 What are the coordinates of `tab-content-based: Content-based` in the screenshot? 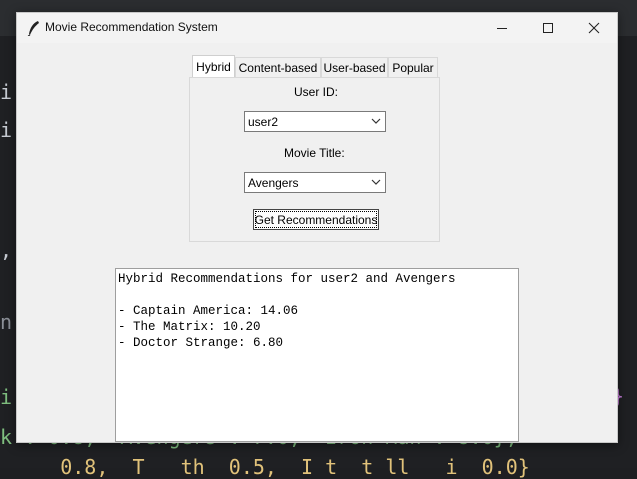 It's located at (278, 67).